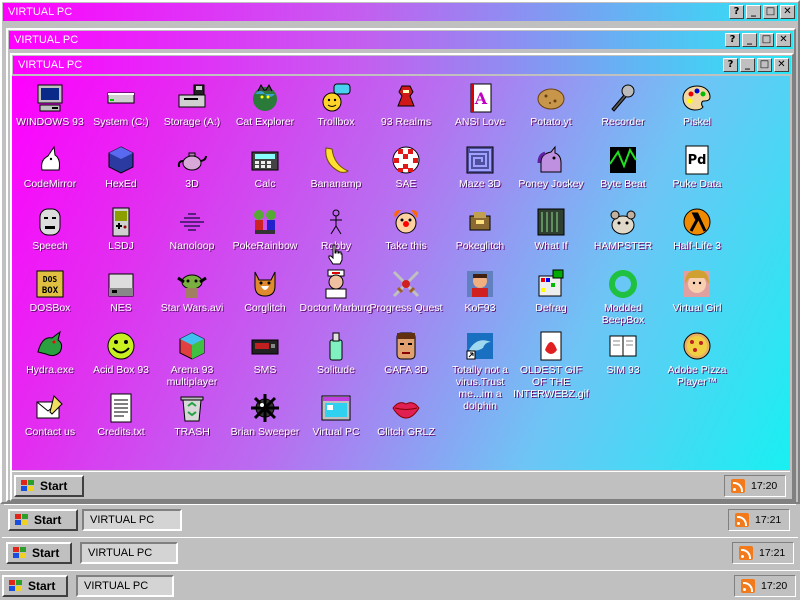 The image size is (800, 600). Describe the element at coordinates (336, 291) in the screenshot. I see `desktop-icon-doctor-marburg: Doctor Marburg` at that location.